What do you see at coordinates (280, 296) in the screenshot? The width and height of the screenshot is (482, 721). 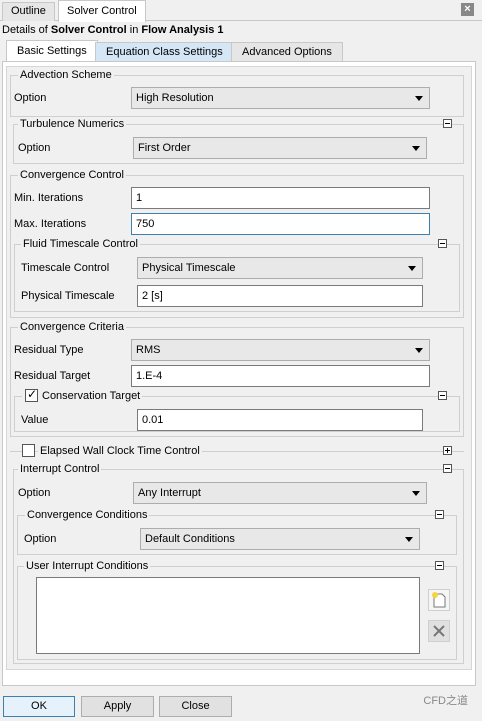 I see `physical-timescale-input: 2 [s]` at bounding box center [280, 296].